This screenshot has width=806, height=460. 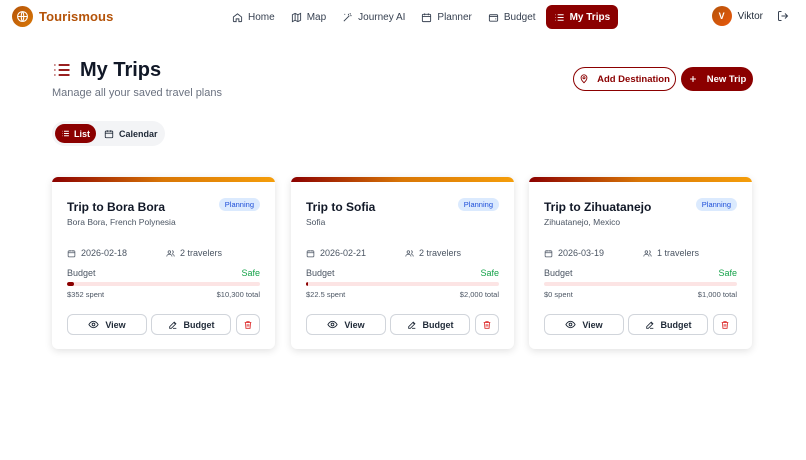 I want to click on nav-map: Map, so click(x=308, y=17).